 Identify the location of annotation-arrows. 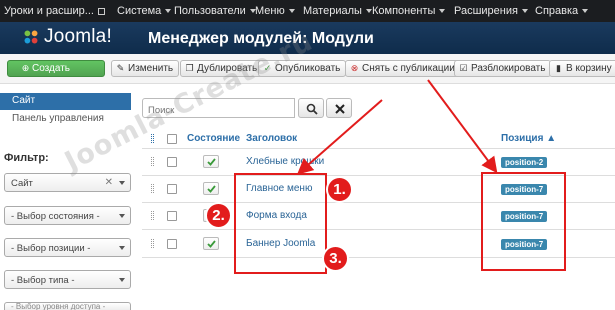
(397, 127).